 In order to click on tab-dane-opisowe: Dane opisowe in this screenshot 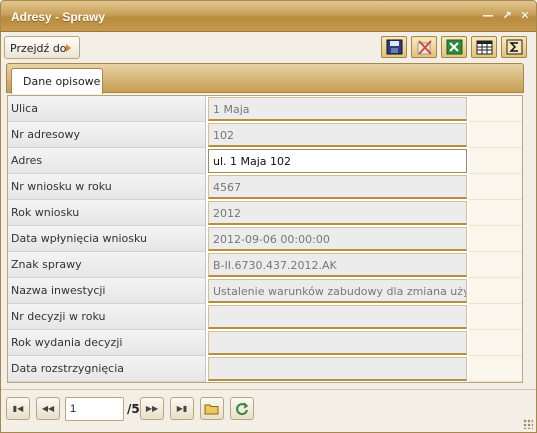, I will do `click(57, 81)`.